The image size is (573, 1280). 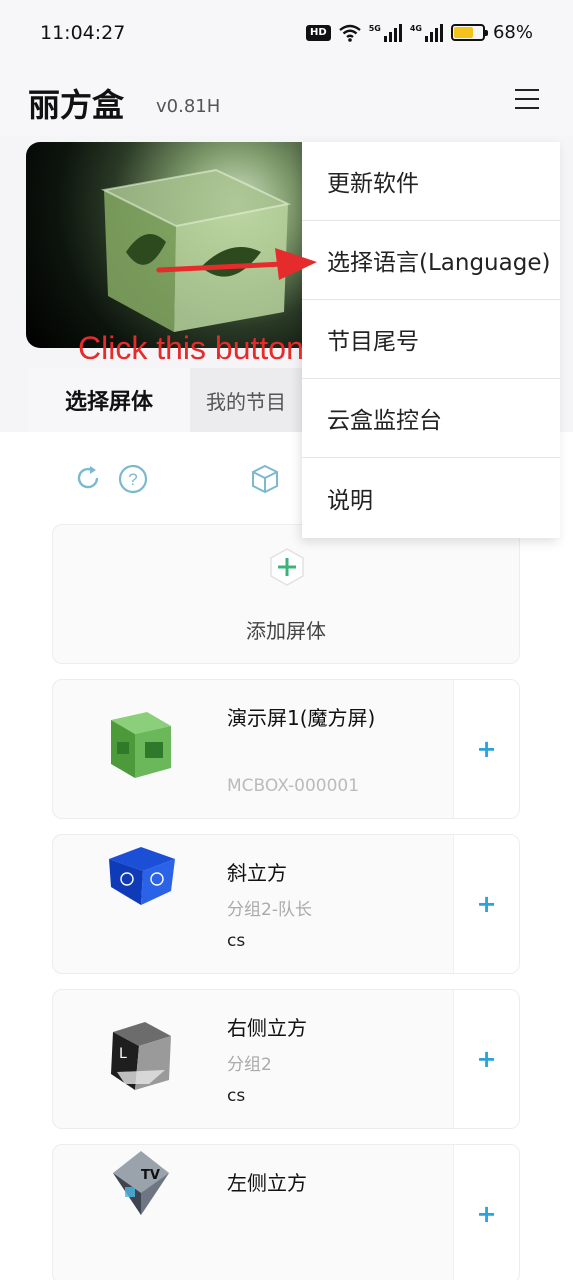 I want to click on tv-cube-icon: TV, so click(x=141, y=1183).